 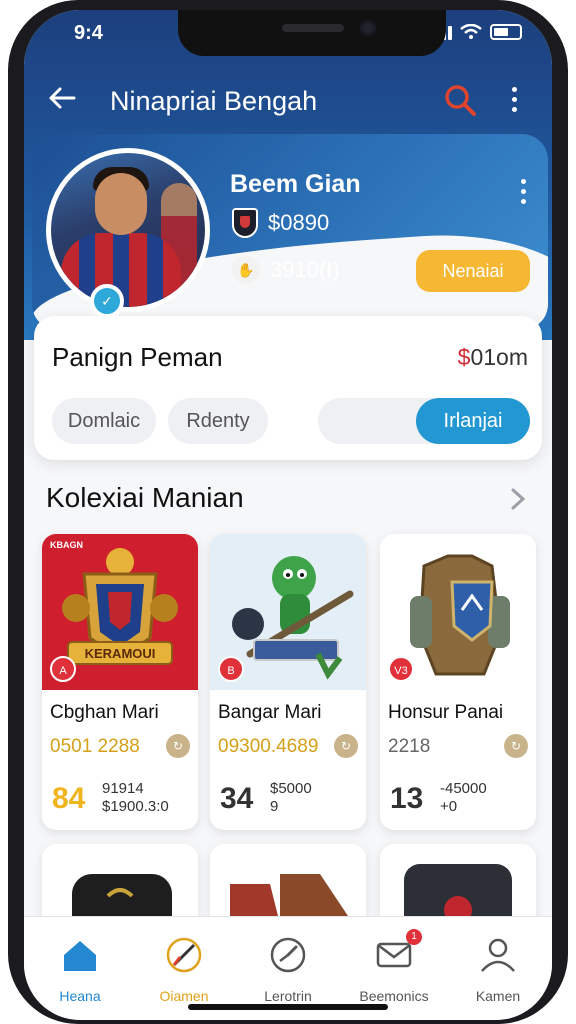 I want to click on item-thumbnail: V3, so click(x=458, y=612).